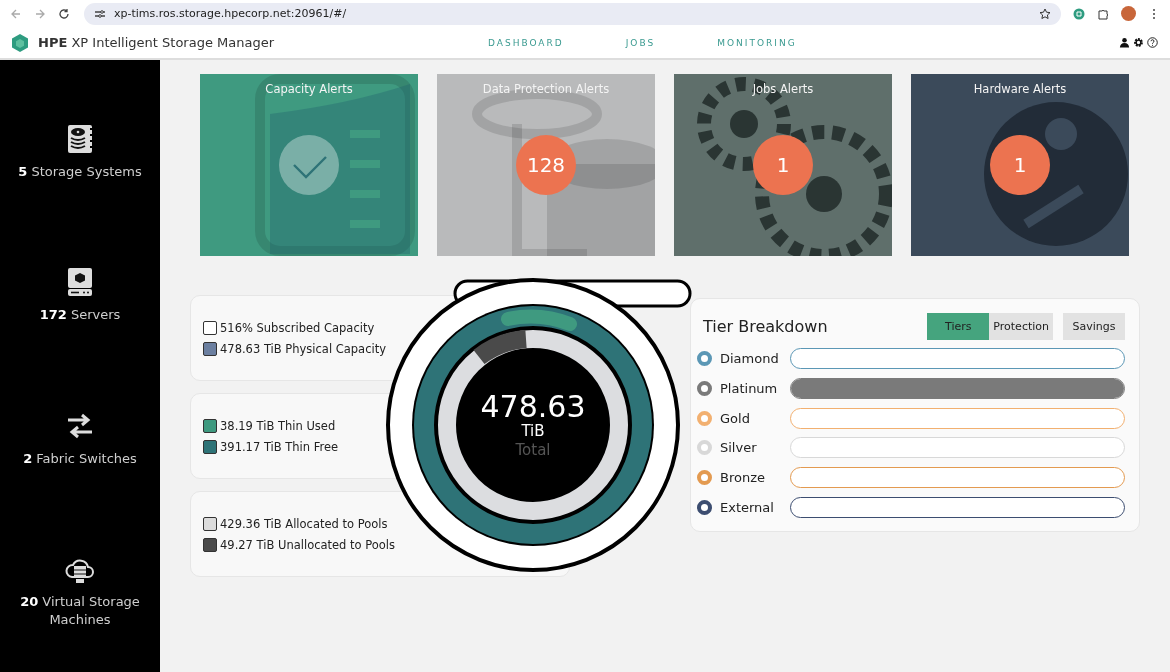 The width and height of the screenshot is (1170, 672). Describe the element at coordinates (749, 389) in the screenshot. I see `tier-name: Platinum` at that location.